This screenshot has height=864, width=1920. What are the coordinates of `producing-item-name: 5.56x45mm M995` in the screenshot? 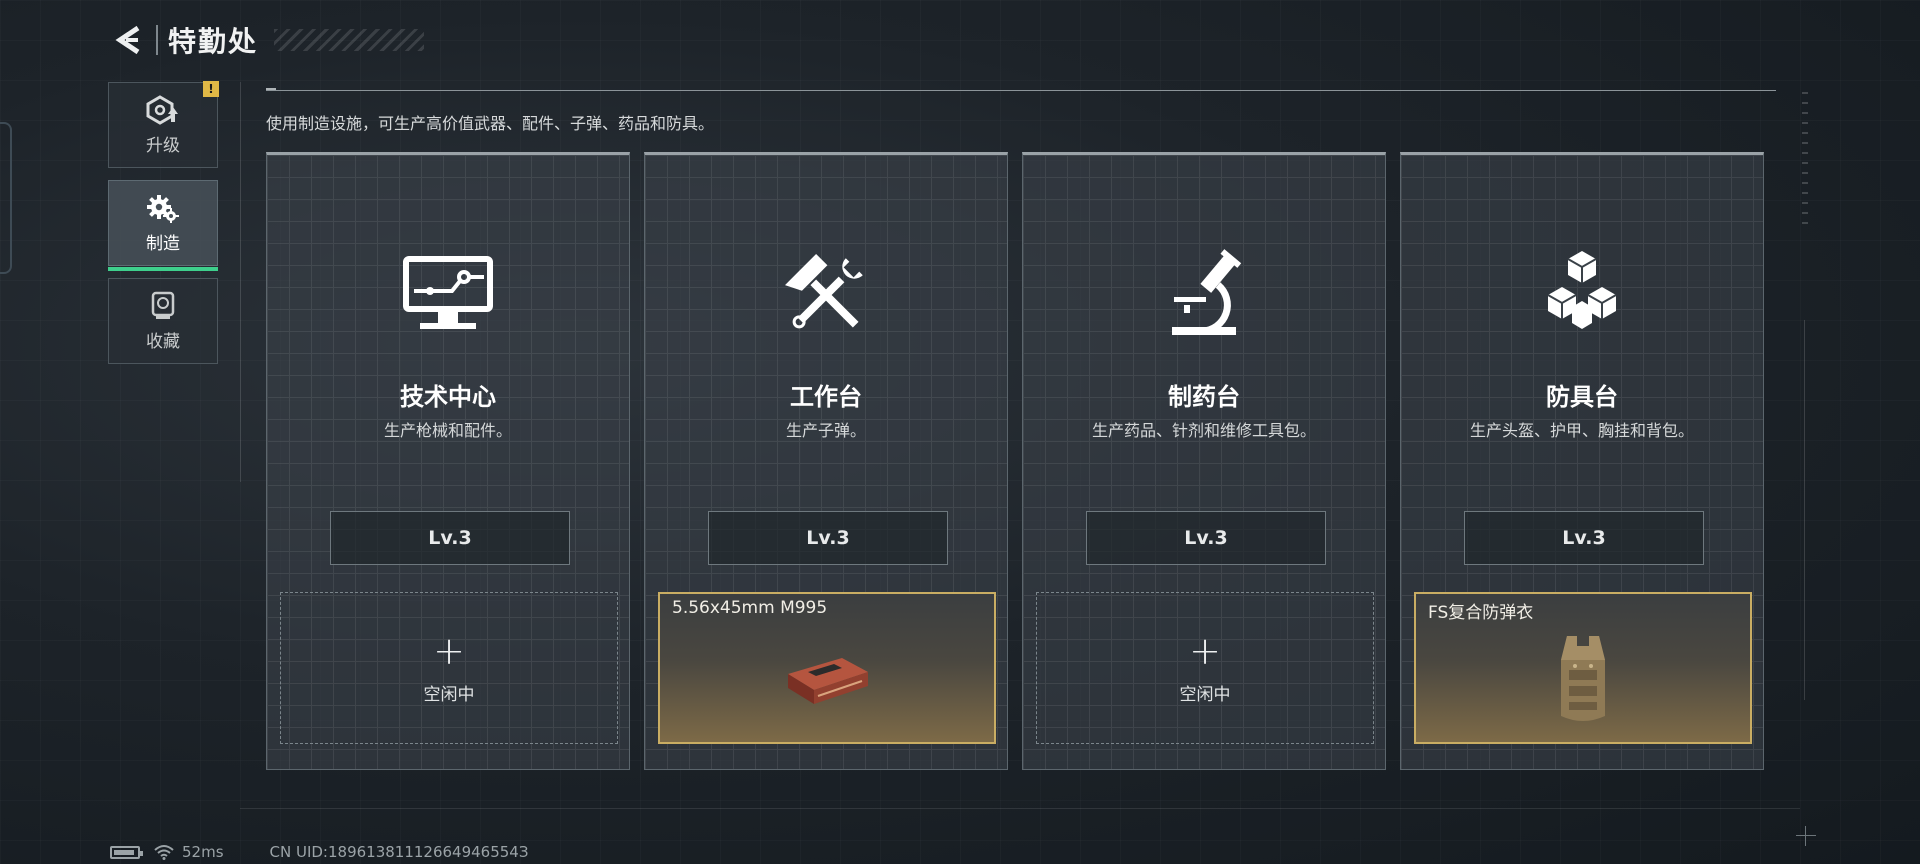 It's located at (750, 608).